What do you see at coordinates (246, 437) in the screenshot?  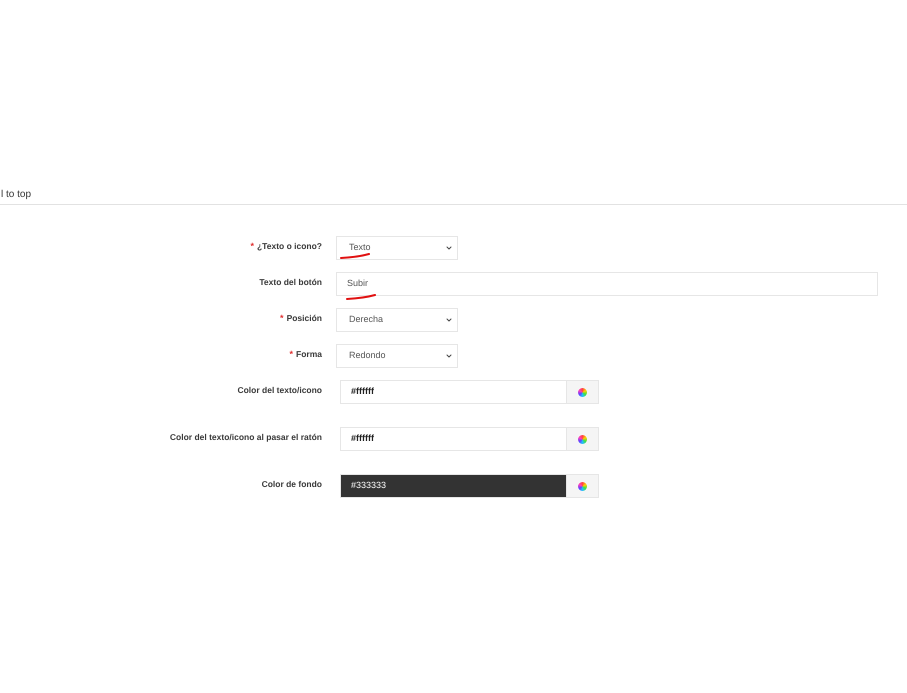 I see `field-label: Color del texto/icono al pasar el ratón` at bounding box center [246, 437].